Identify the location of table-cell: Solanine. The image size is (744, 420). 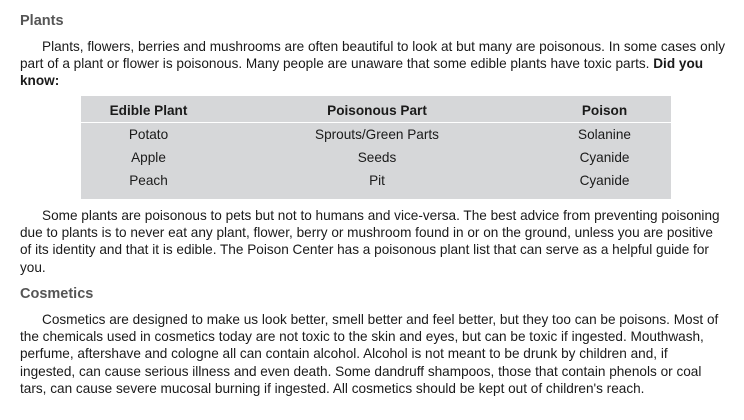
(604, 134).